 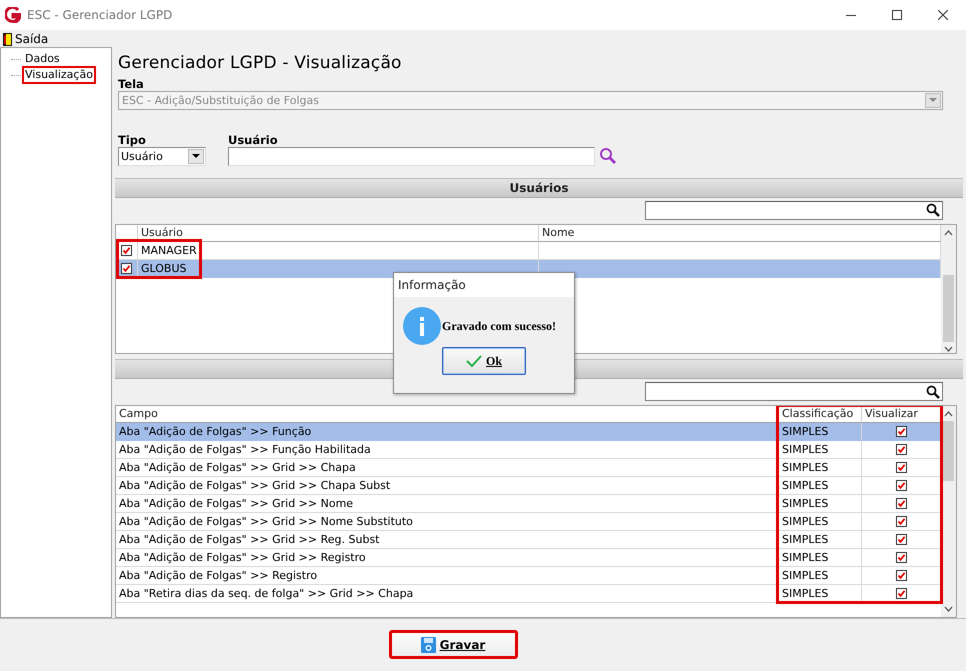 What do you see at coordinates (499, 326) in the screenshot?
I see `dialog-message: Gravado com sucesso!` at bounding box center [499, 326].